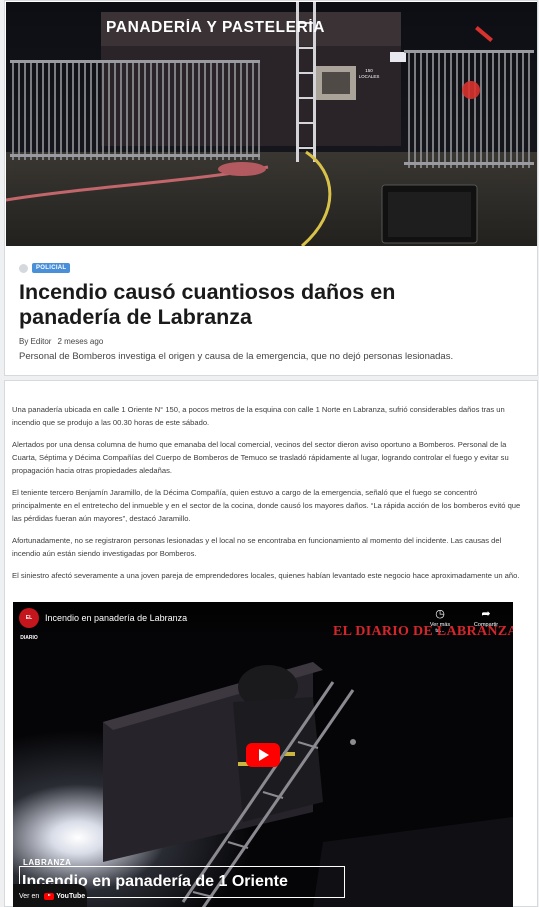 Image resolution: width=539 pixels, height=907 pixels. I want to click on channel-avatar: EL DIARIO, so click(29, 624).